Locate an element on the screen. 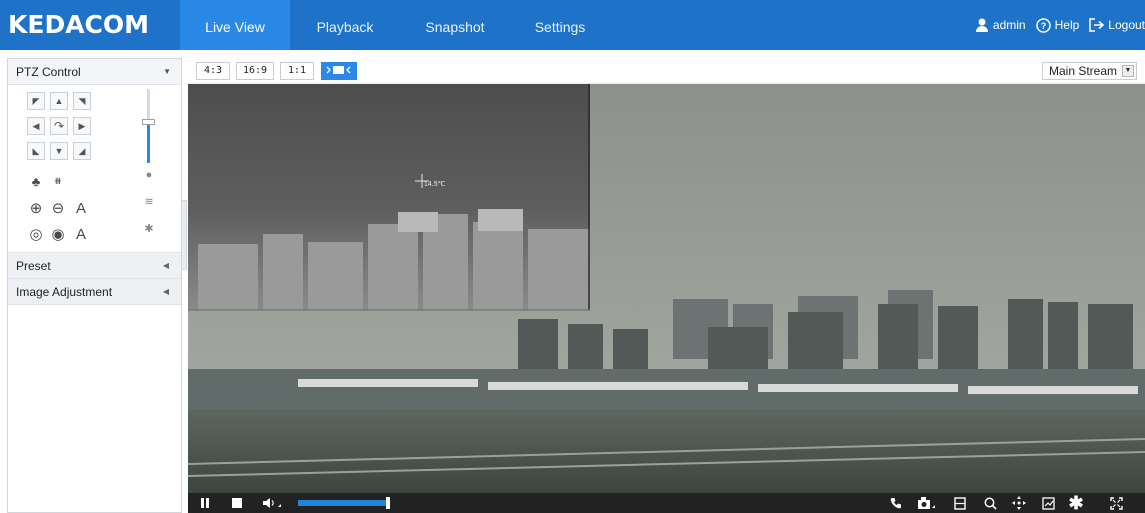  film-icon is located at coordinates (960, 503).